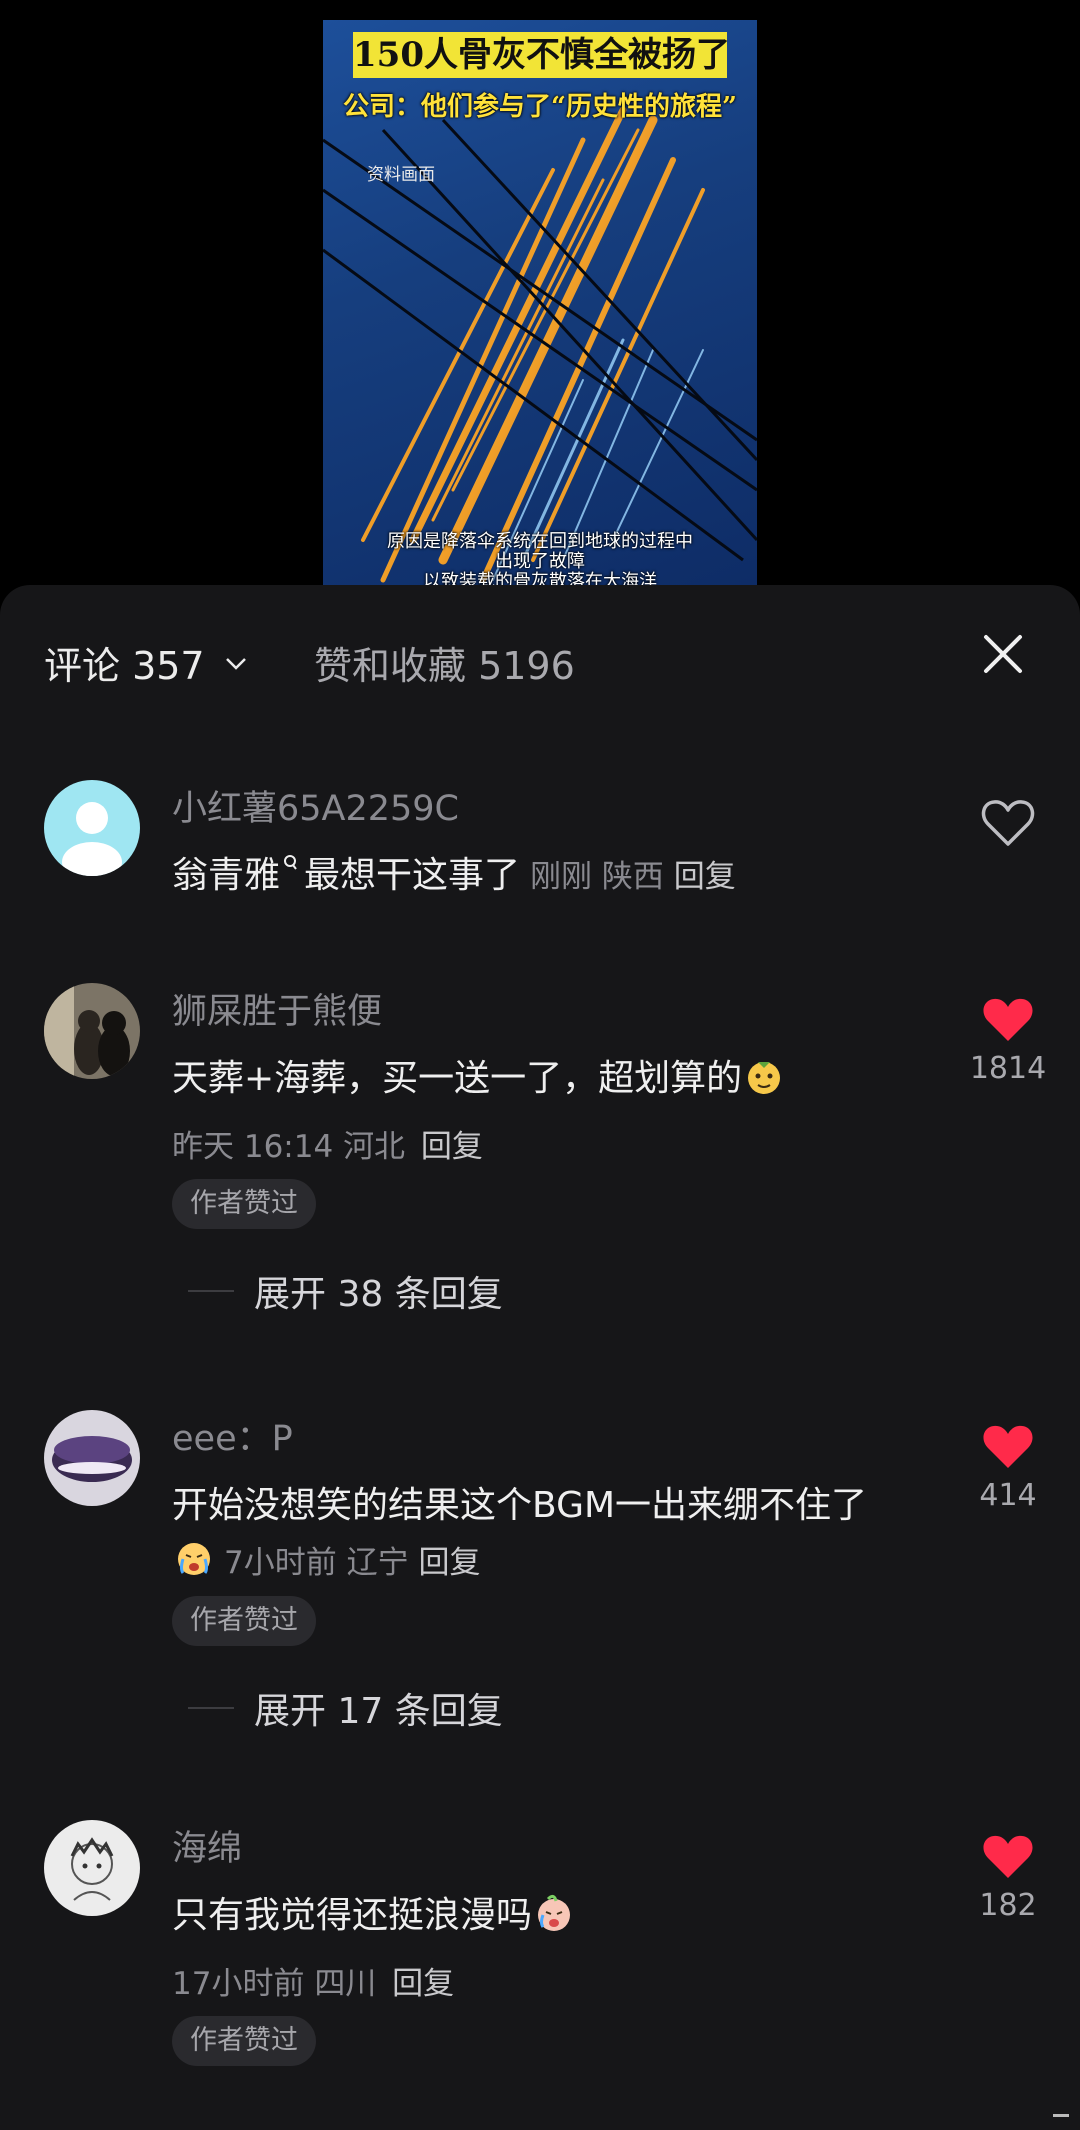  I want to click on comment-text: 翁青雅 最想干这事了 刚刚 陕西 回复, so click(532, 876).